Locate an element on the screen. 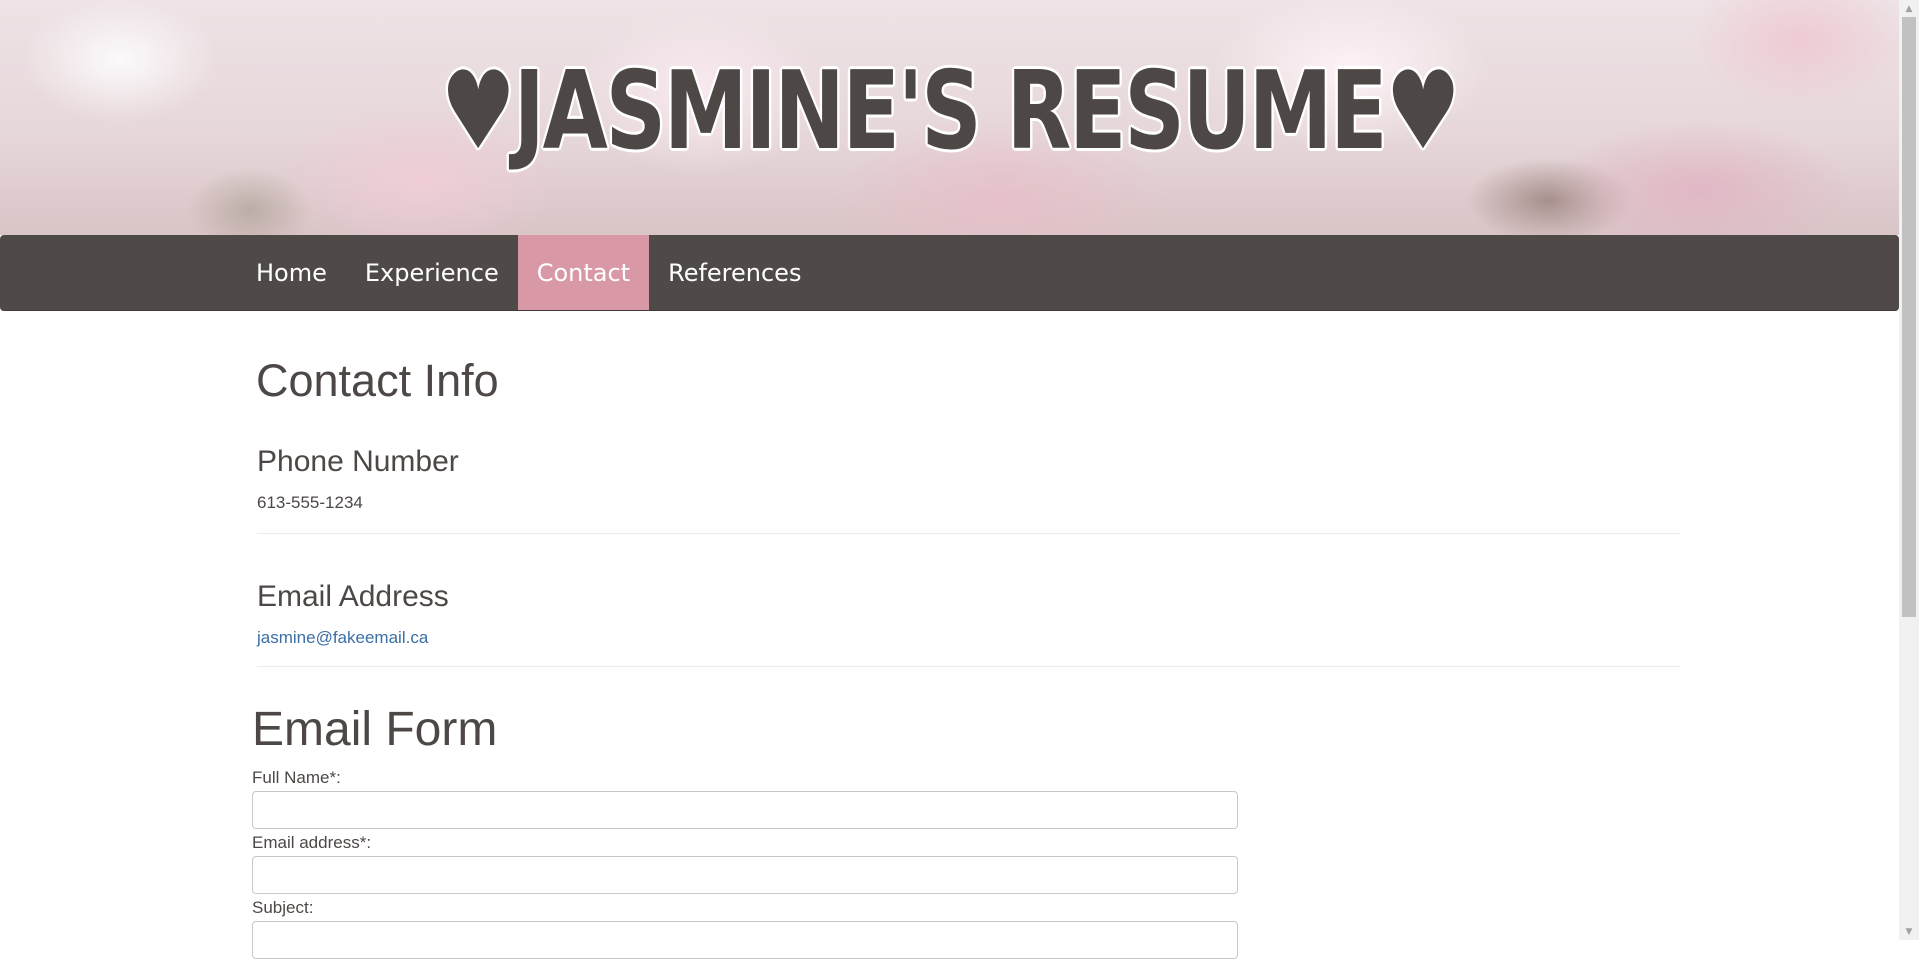 The width and height of the screenshot is (1919, 959). nav-list: Home Experience Contact References is located at coordinates (528, 272).